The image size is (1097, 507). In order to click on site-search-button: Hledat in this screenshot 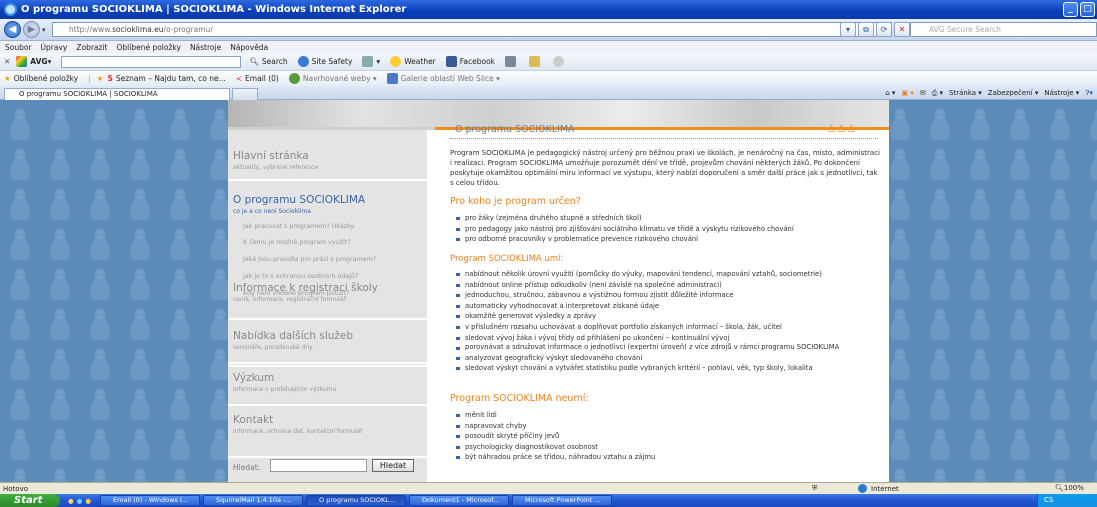, I will do `click(393, 465)`.